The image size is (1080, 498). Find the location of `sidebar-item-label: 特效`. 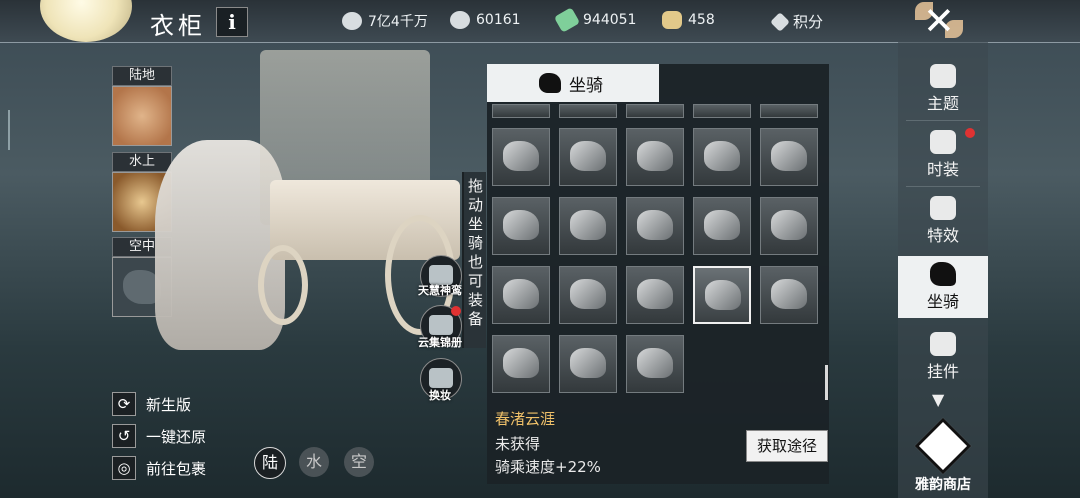

sidebar-item-label: 特效 is located at coordinates (942, 235).